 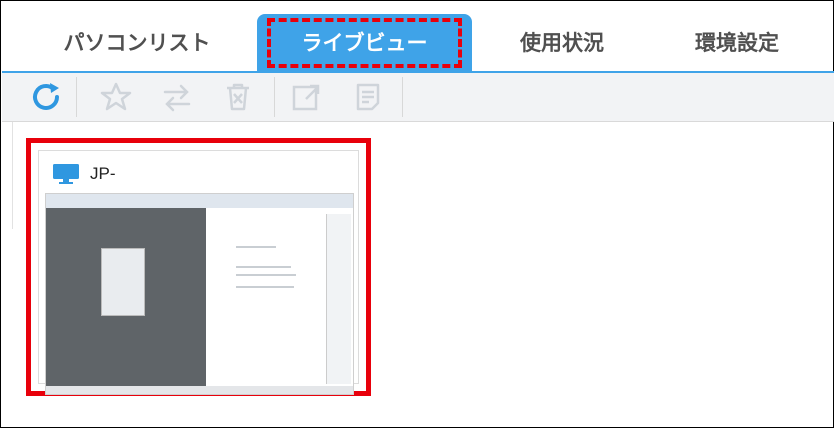 I want to click on thumbnail-document, so click(x=266, y=297).